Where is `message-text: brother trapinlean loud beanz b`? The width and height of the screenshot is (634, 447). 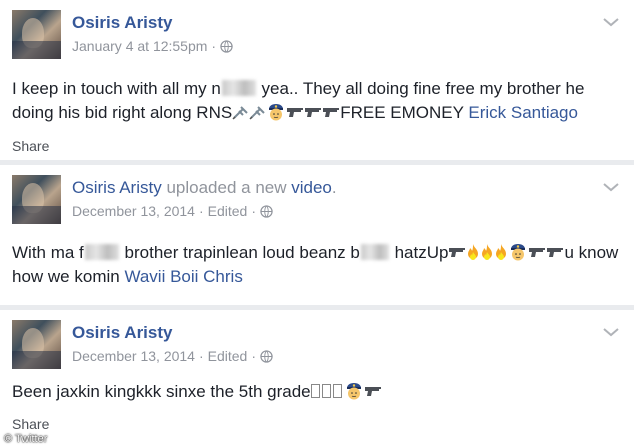 message-text: brother trapinlean loud beanz b is located at coordinates (239, 252).